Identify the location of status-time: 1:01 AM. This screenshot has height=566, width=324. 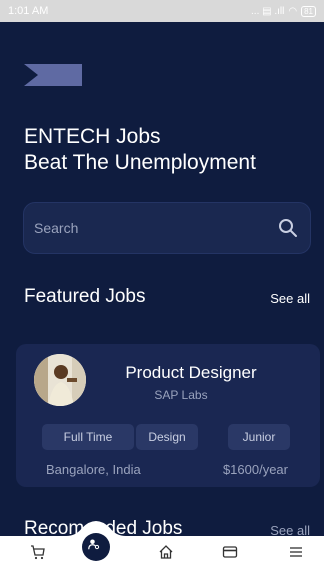
(28, 11).